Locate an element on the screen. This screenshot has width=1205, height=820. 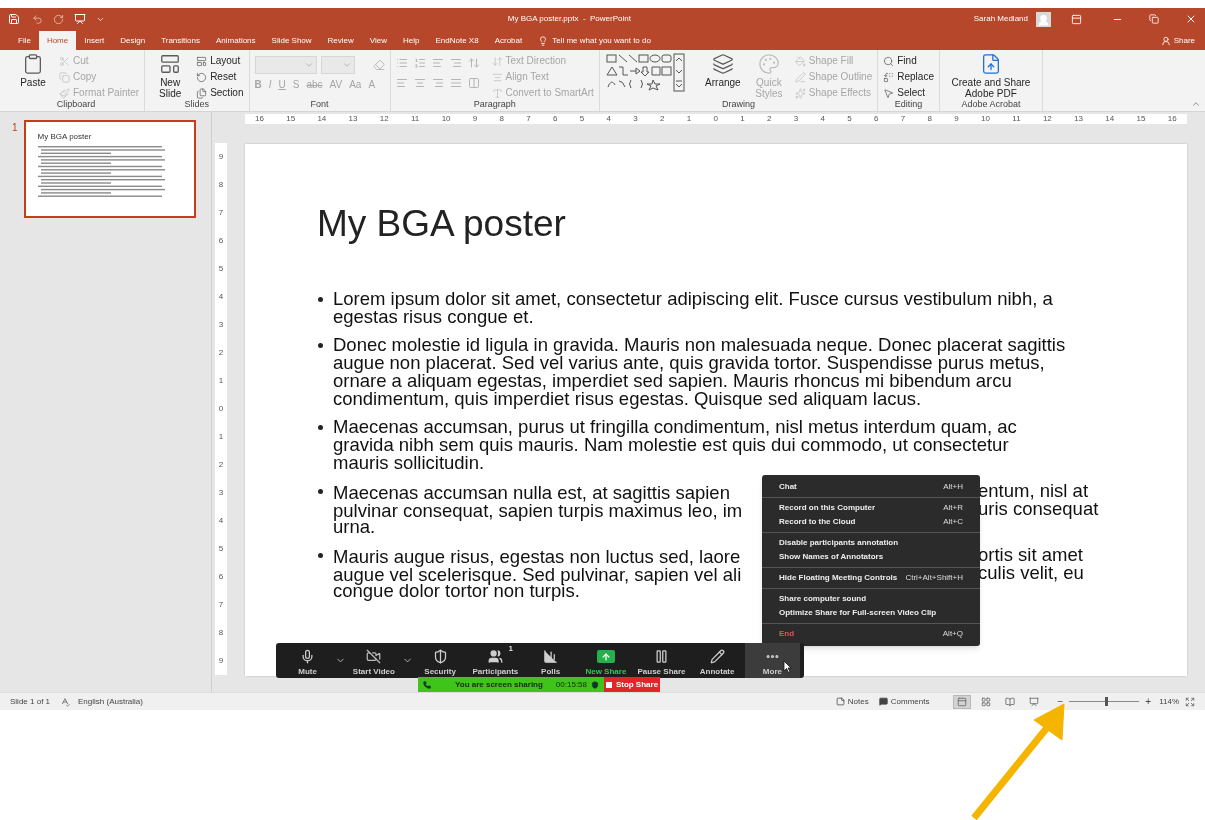
ribbon-large-button: Arrange is located at coordinates (722, 76).